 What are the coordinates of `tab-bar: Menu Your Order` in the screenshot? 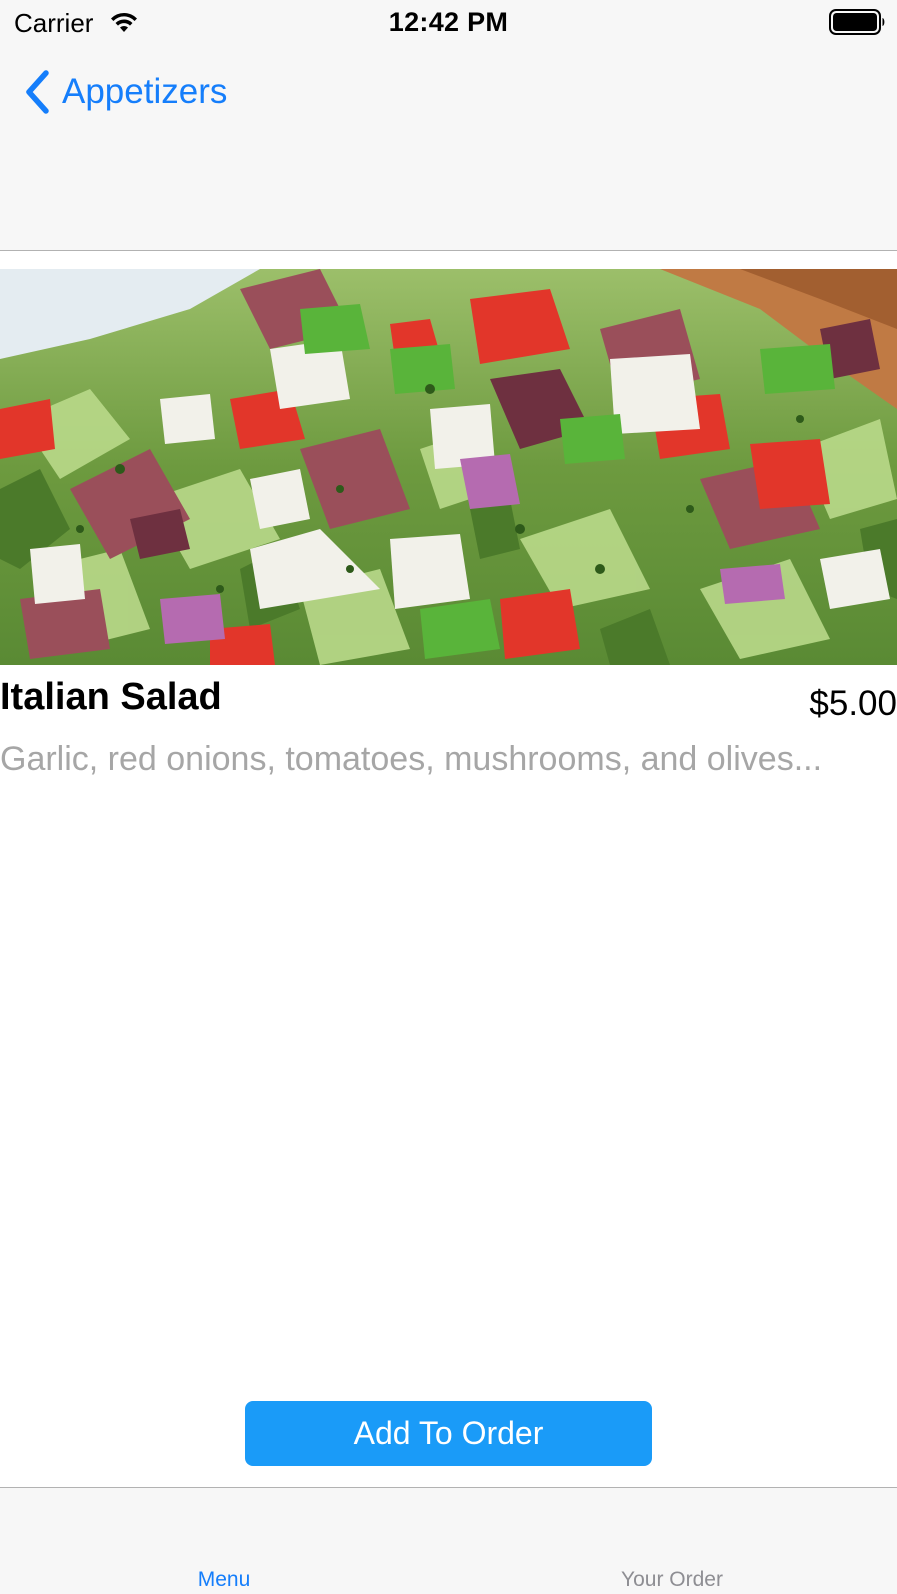 It's located at (448, 1540).